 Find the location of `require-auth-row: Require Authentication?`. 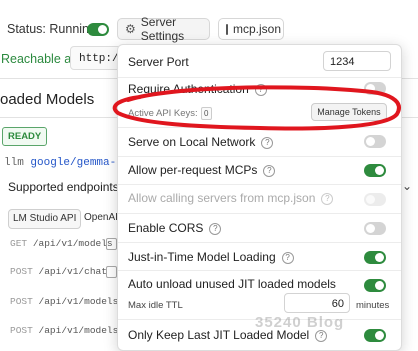

require-auth-row: Require Authentication? is located at coordinates (259, 90).